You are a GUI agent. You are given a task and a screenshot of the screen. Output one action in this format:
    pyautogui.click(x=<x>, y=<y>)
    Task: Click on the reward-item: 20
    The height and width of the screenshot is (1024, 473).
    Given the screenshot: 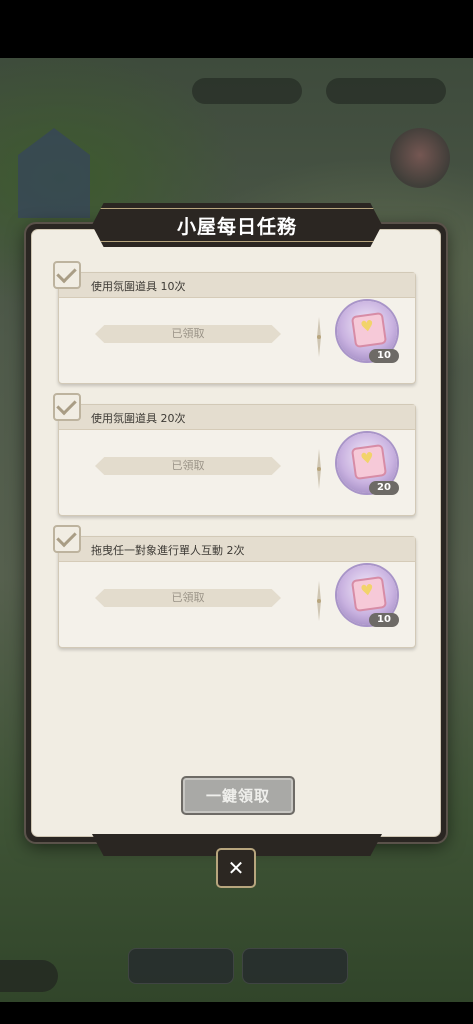 What is the action you would take?
    pyautogui.click(x=368, y=464)
    